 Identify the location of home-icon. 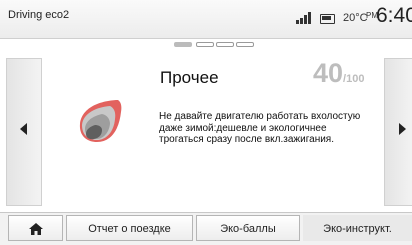
(36, 229).